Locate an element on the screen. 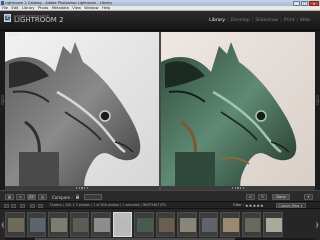 This screenshot has height=240, width=320. menu-window: Window is located at coordinates (91, 8).